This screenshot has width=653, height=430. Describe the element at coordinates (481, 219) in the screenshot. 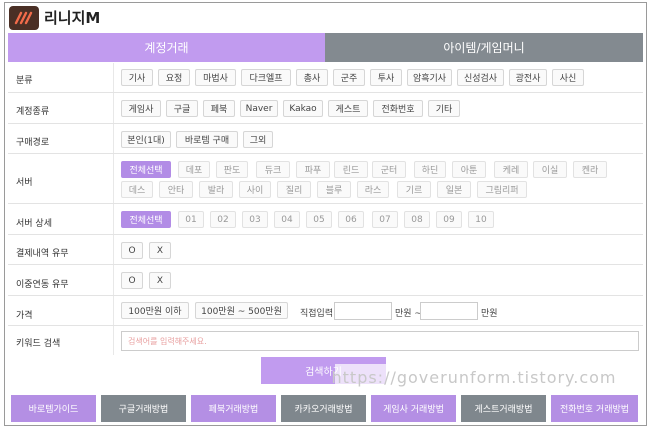

I see `chip-server-detail: 10` at that location.